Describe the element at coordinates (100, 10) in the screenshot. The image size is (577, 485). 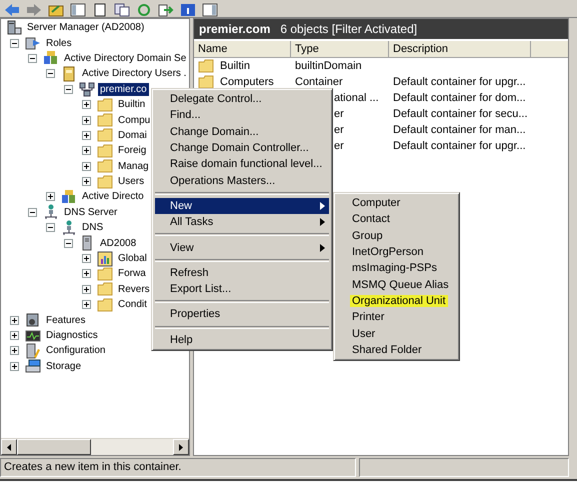
I see `page-icon` at that location.